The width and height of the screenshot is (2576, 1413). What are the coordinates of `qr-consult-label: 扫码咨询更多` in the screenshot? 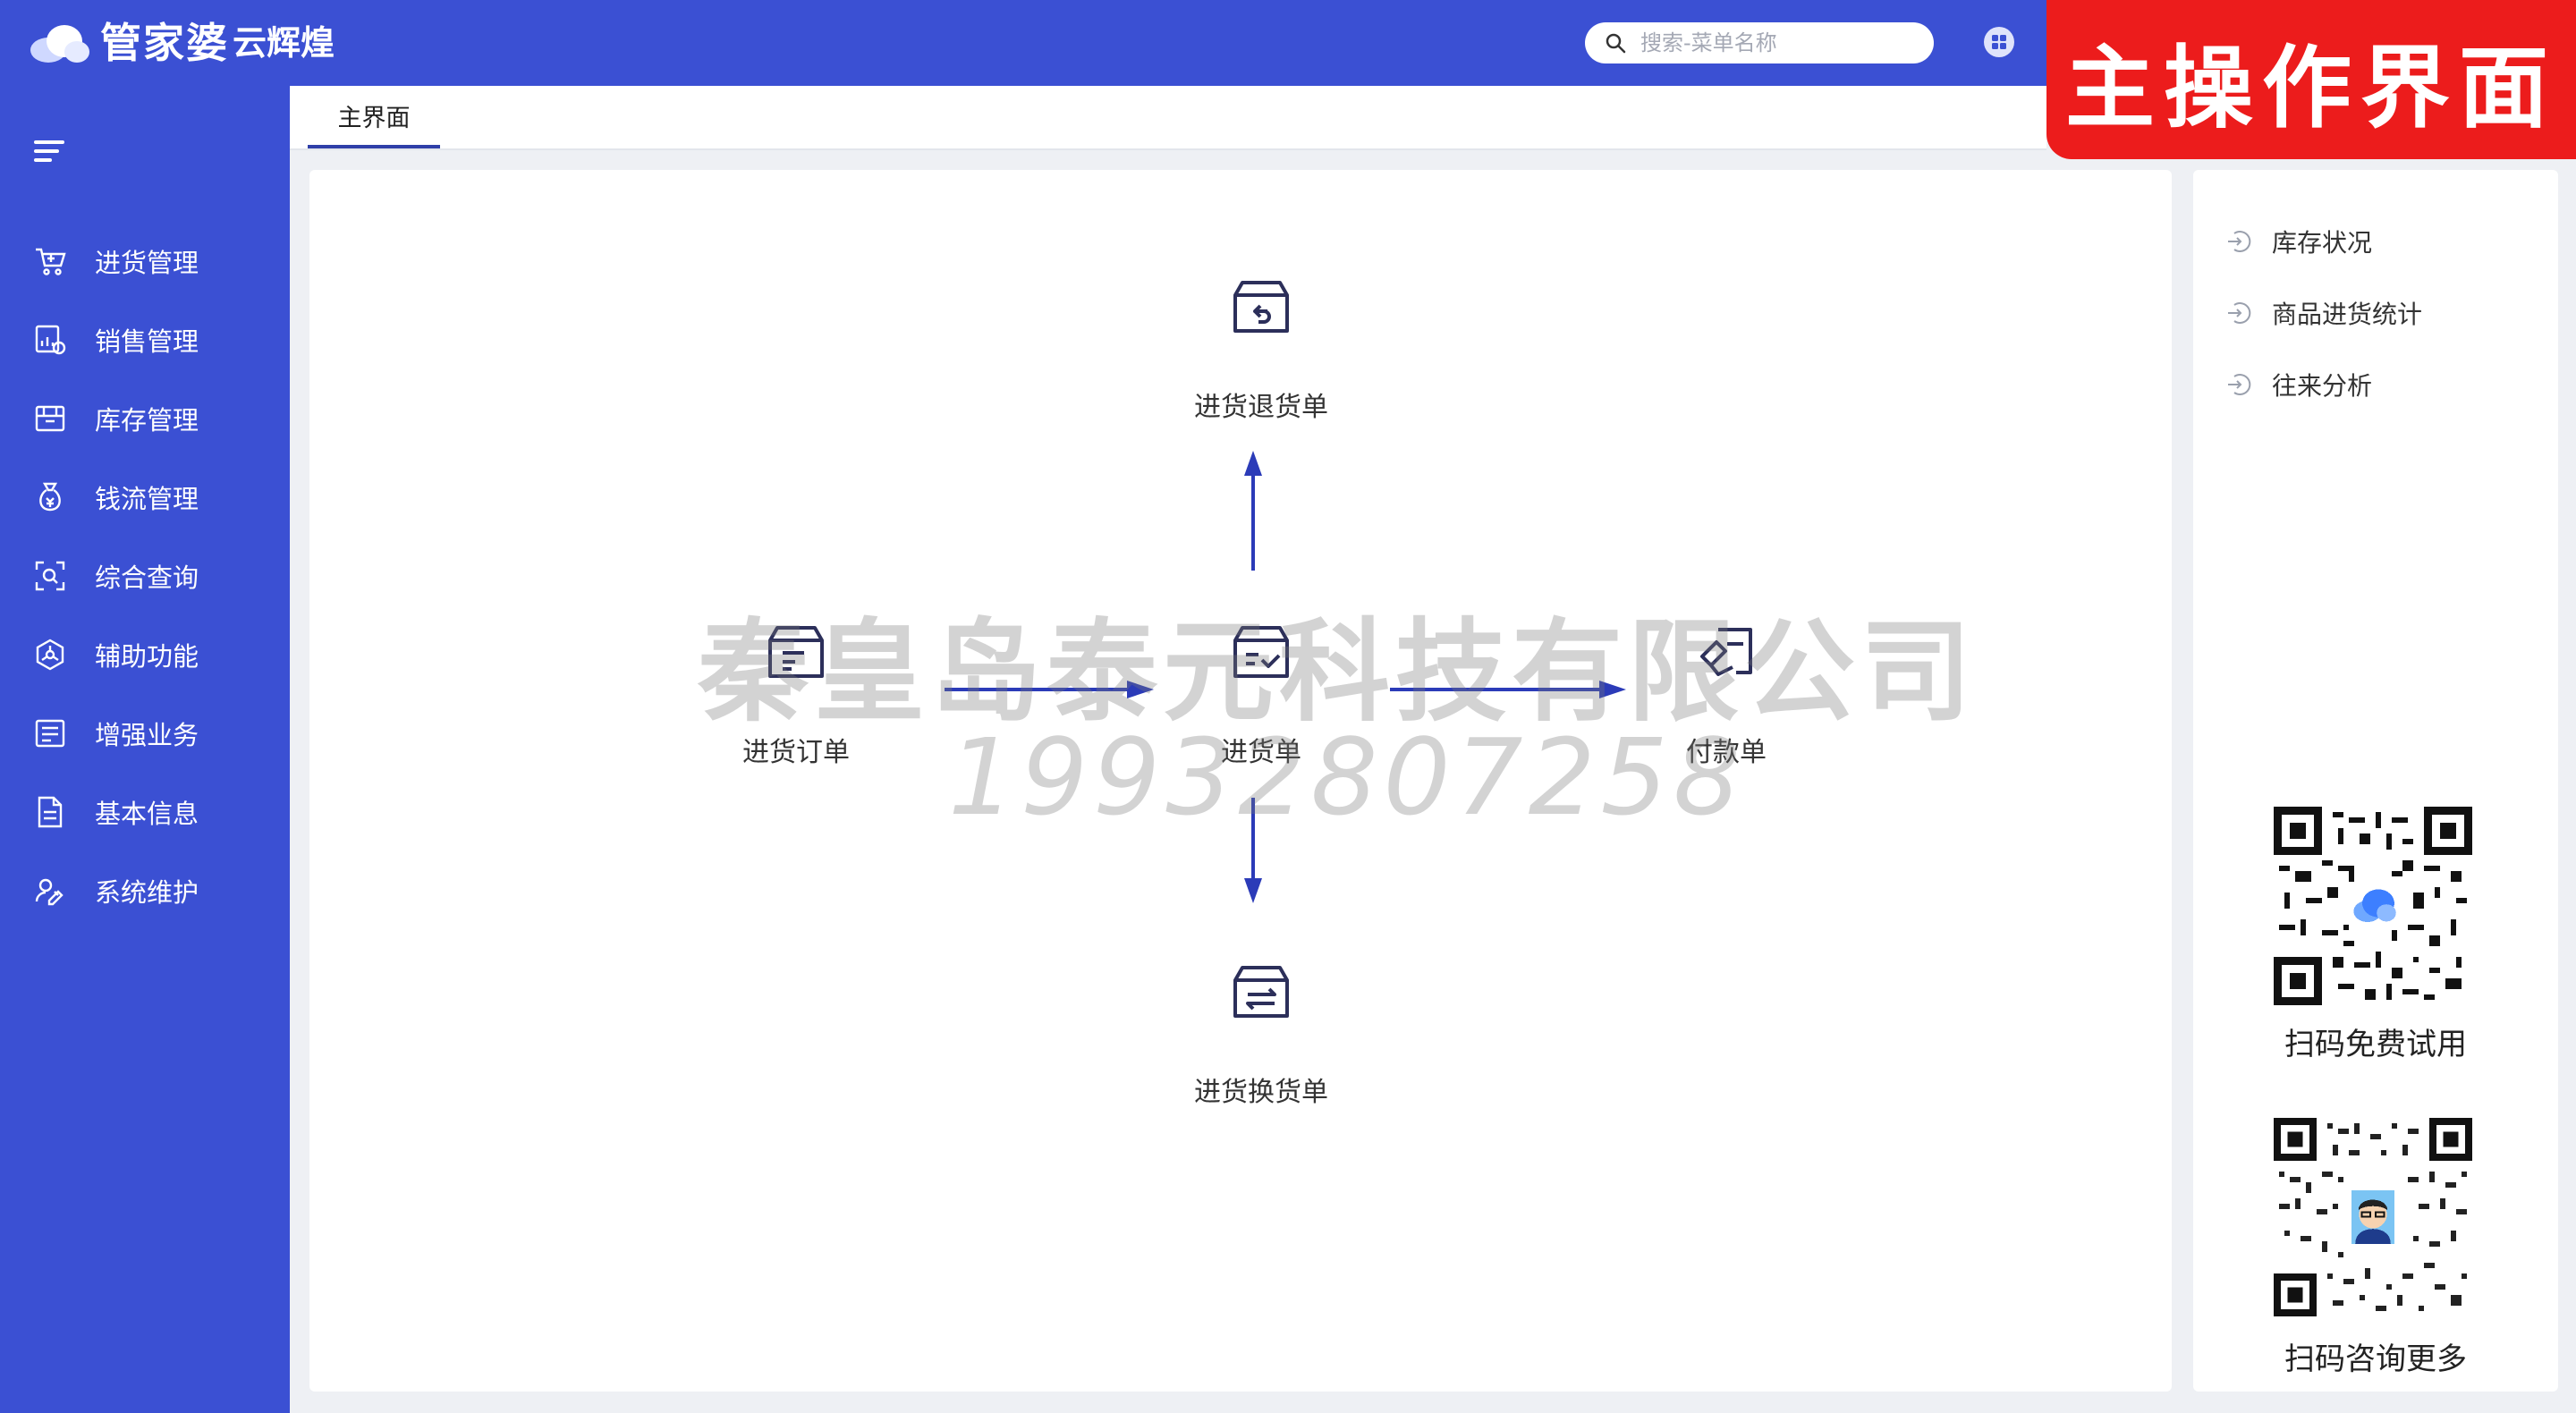 It's located at (2375, 1359).